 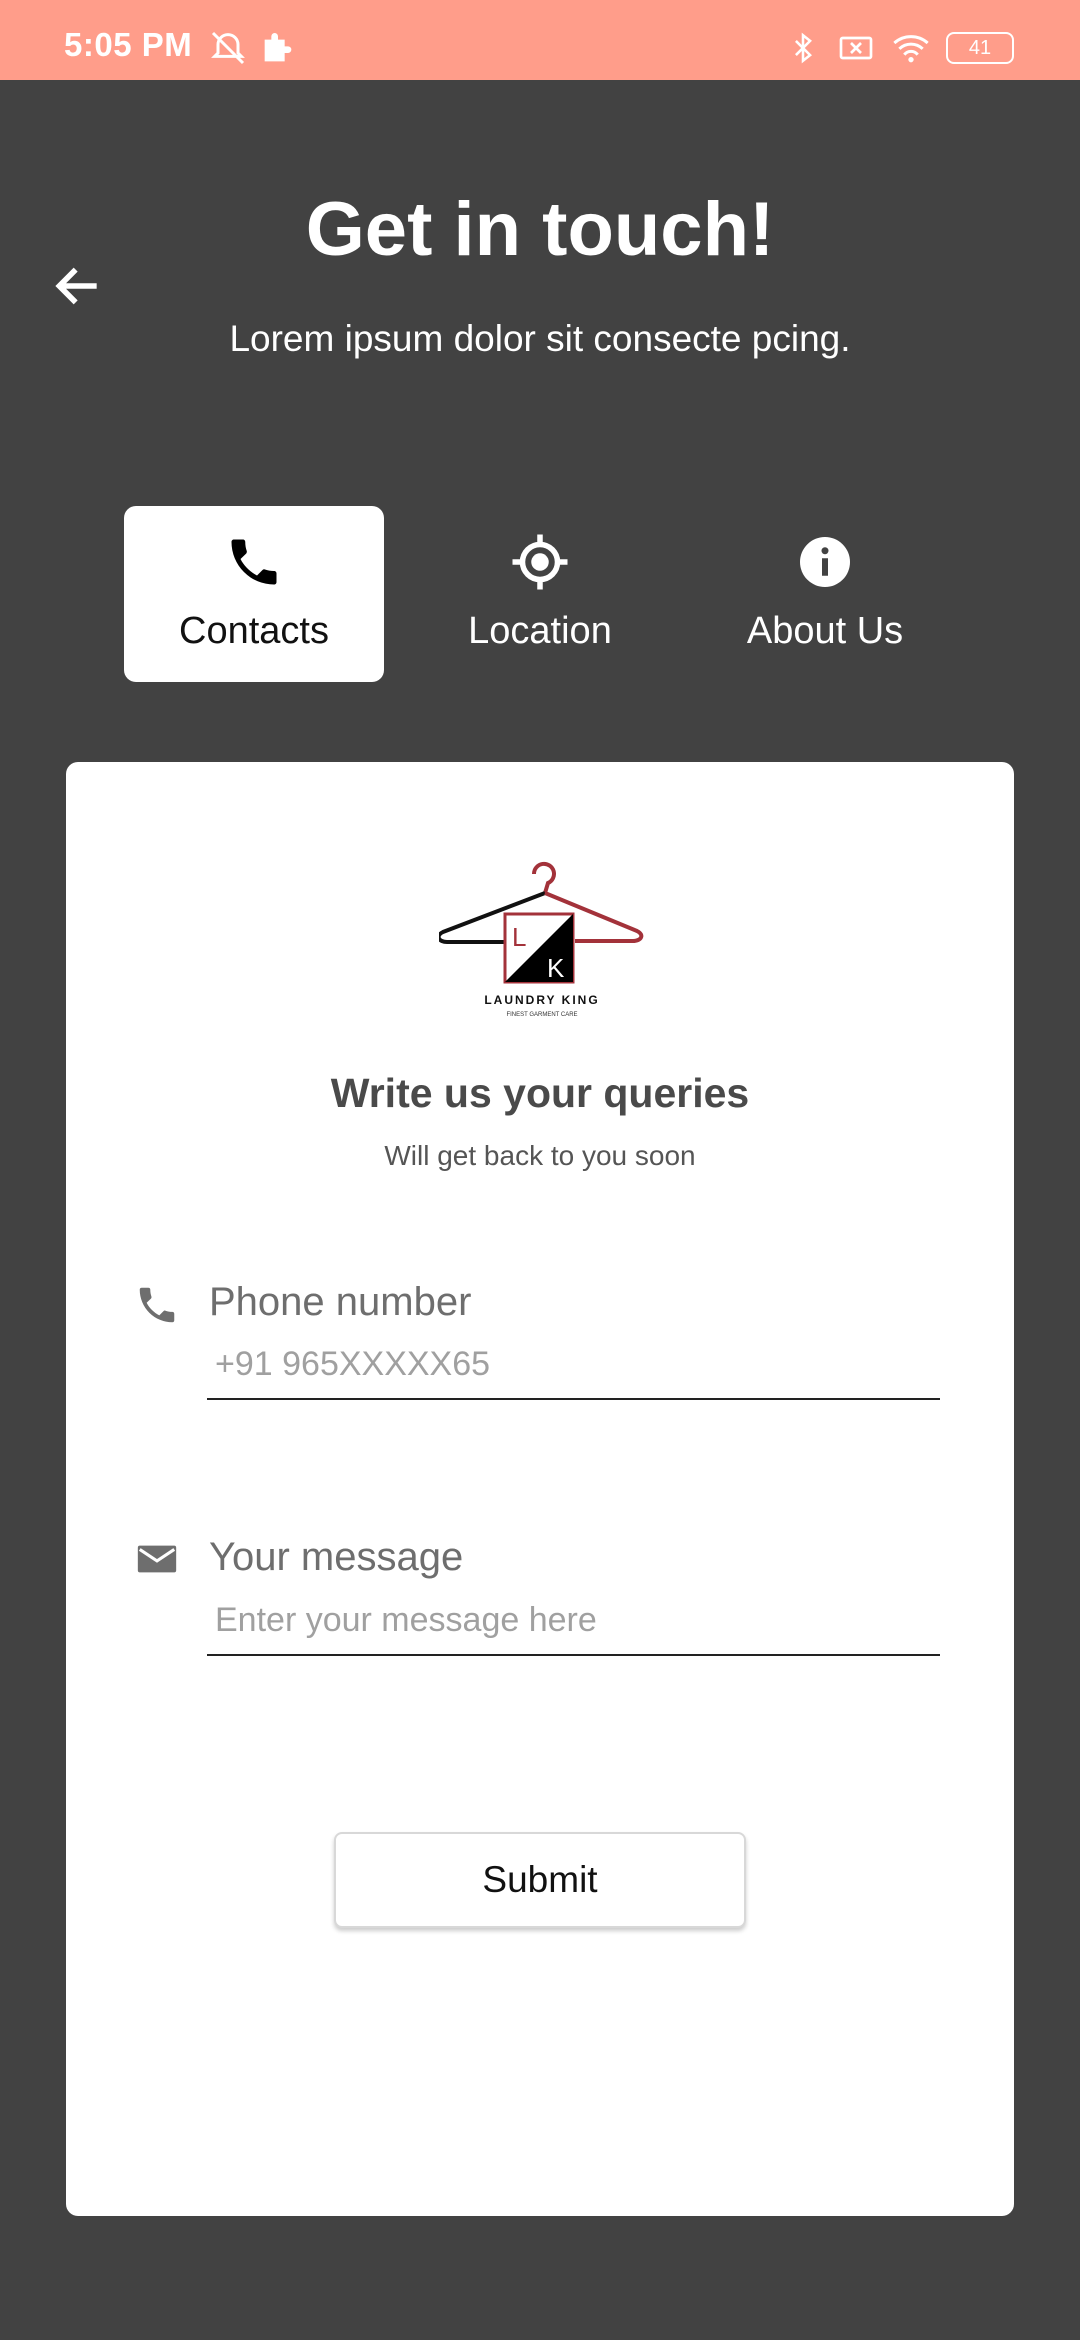 I want to click on logo-name: LAUNDRY KING, so click(x=541, y=1000).